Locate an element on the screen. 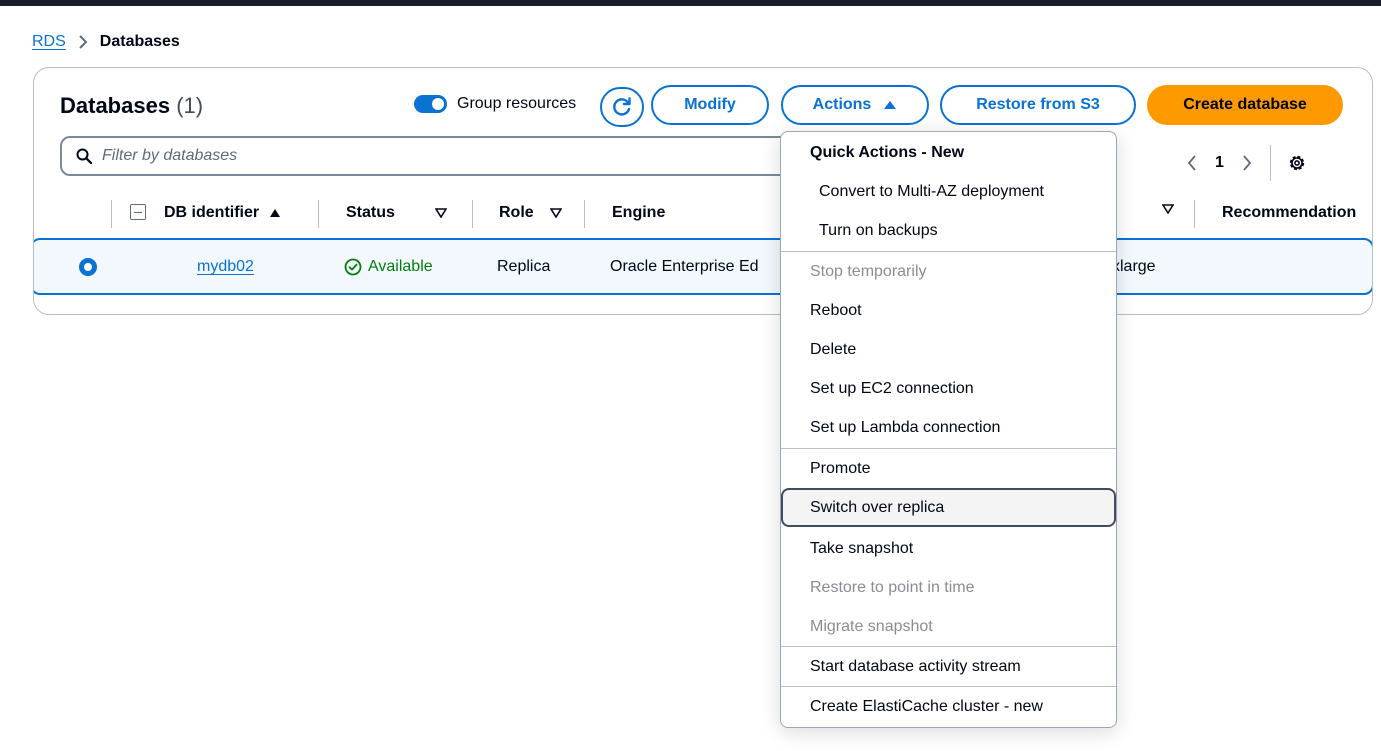  modify-button-label: Modify is located at coordinates (710, 104).